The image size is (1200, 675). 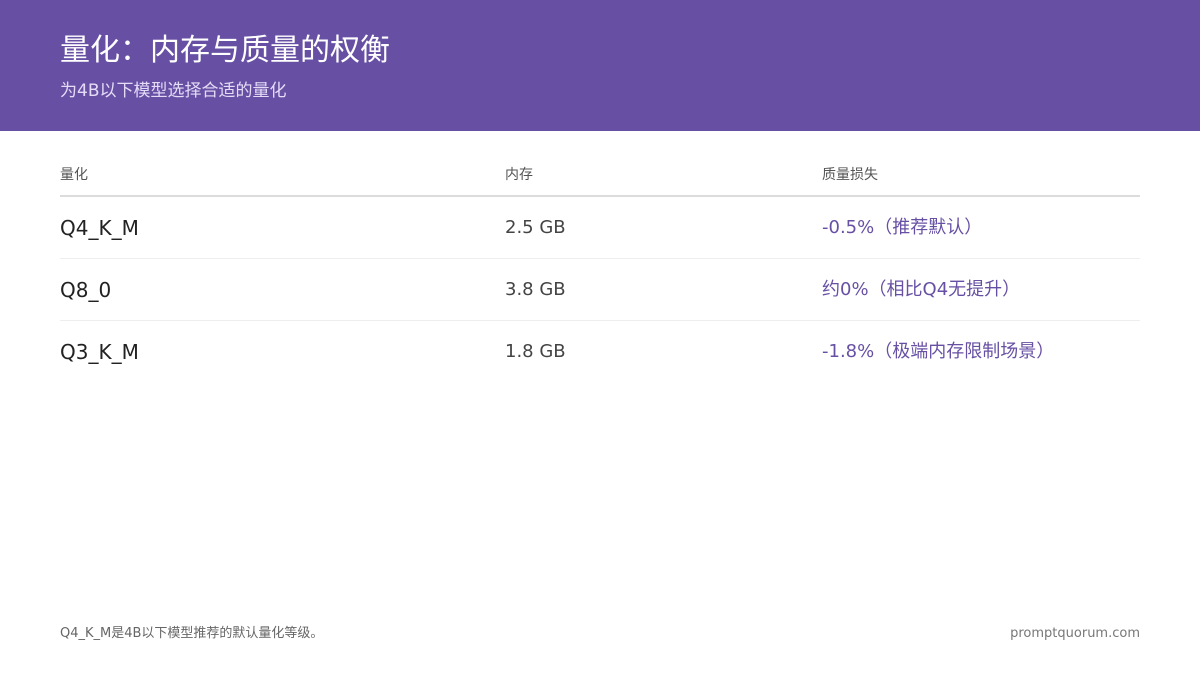 I want to click on memory-cell: 1.8 GB, so click(x=535, y=351).